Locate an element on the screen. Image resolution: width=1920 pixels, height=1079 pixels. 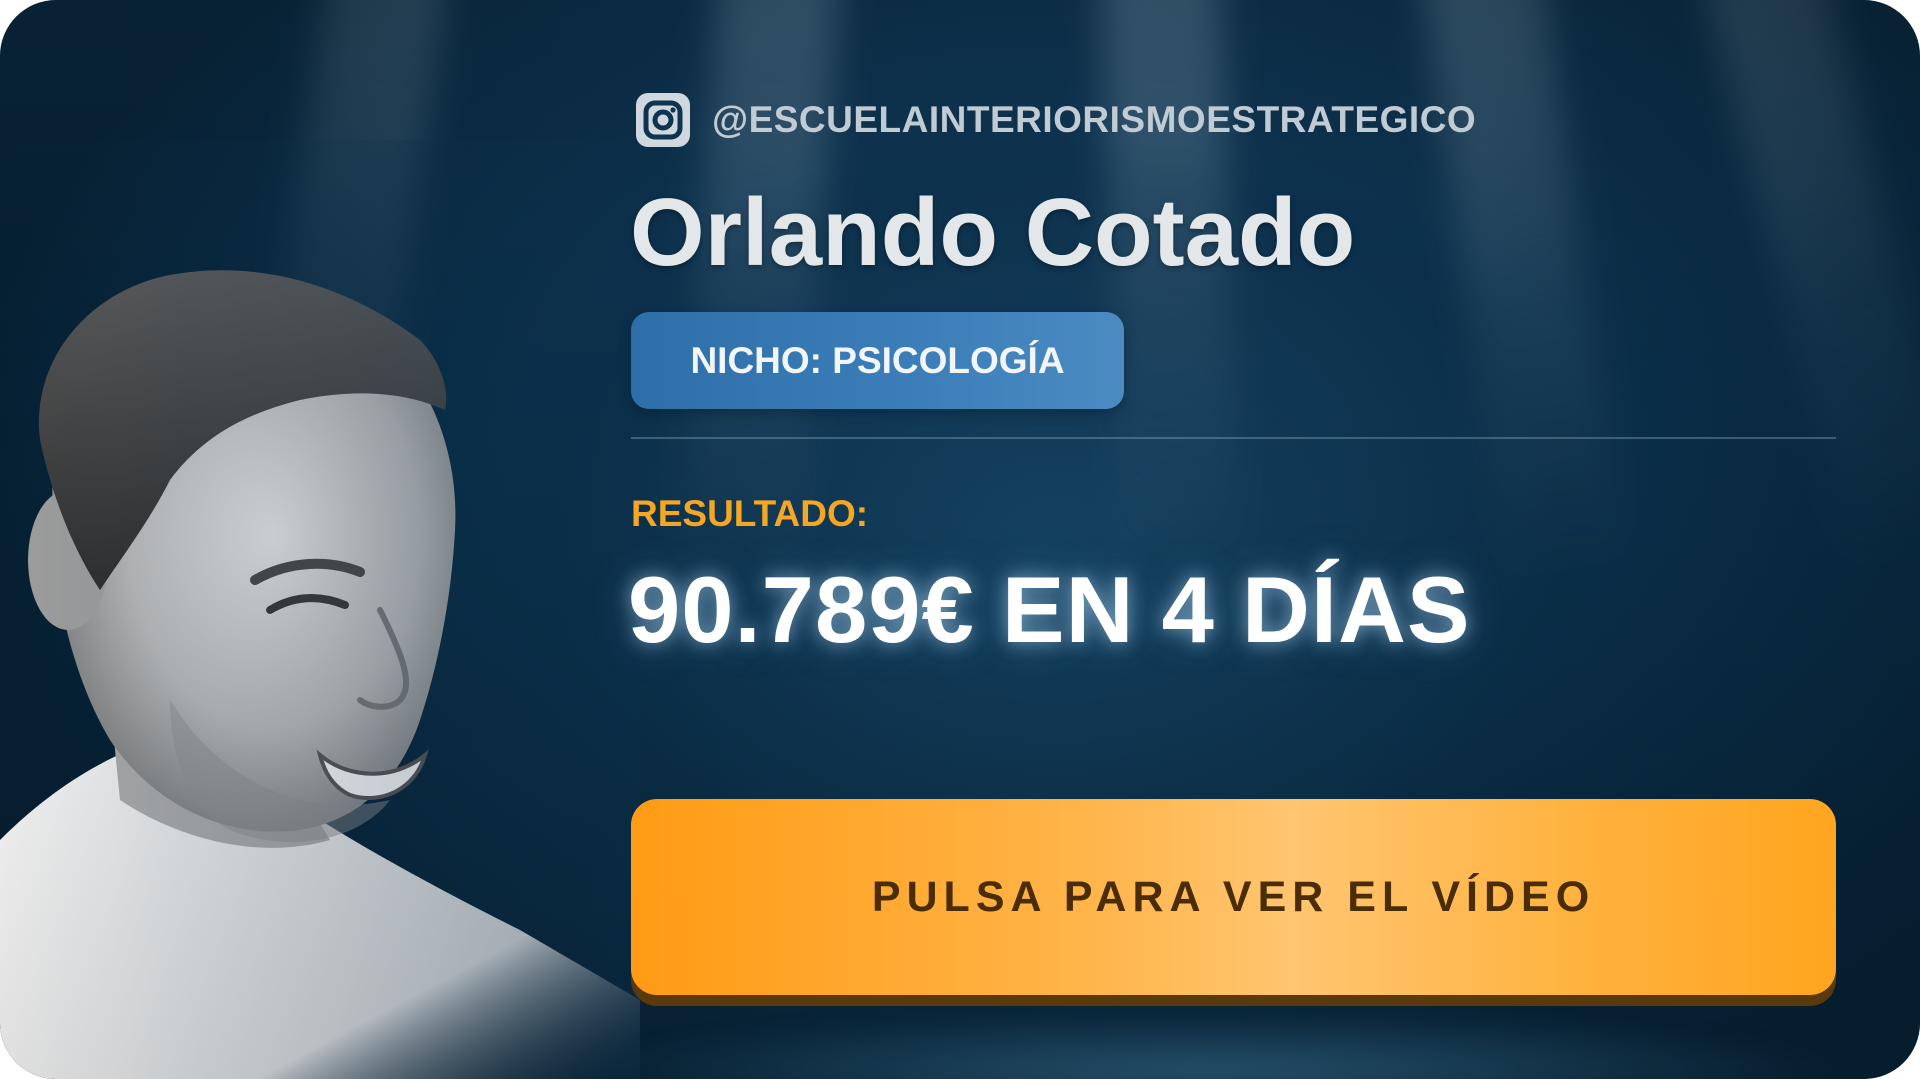
result-value: 90.789€ EN 4 DÍAS is located at coordinates (1049, 609).